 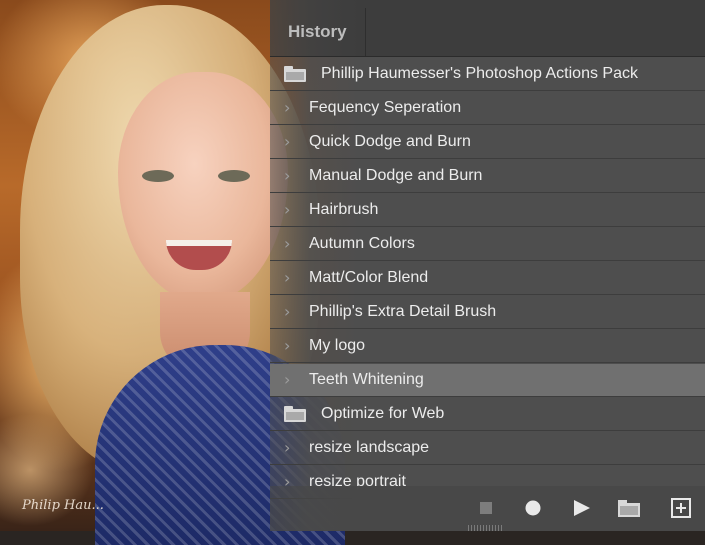 I want to click on panel-resize-grip, so click(x=485, y=528).